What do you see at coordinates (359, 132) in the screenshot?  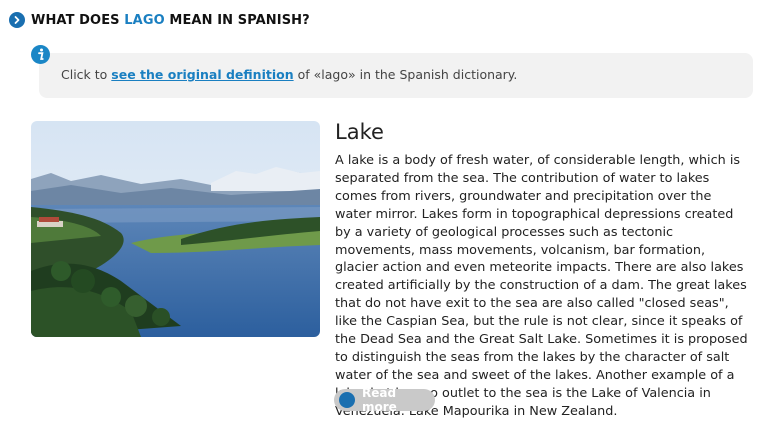 I see `entry-title: Lake` at bounding box center [359, 132].